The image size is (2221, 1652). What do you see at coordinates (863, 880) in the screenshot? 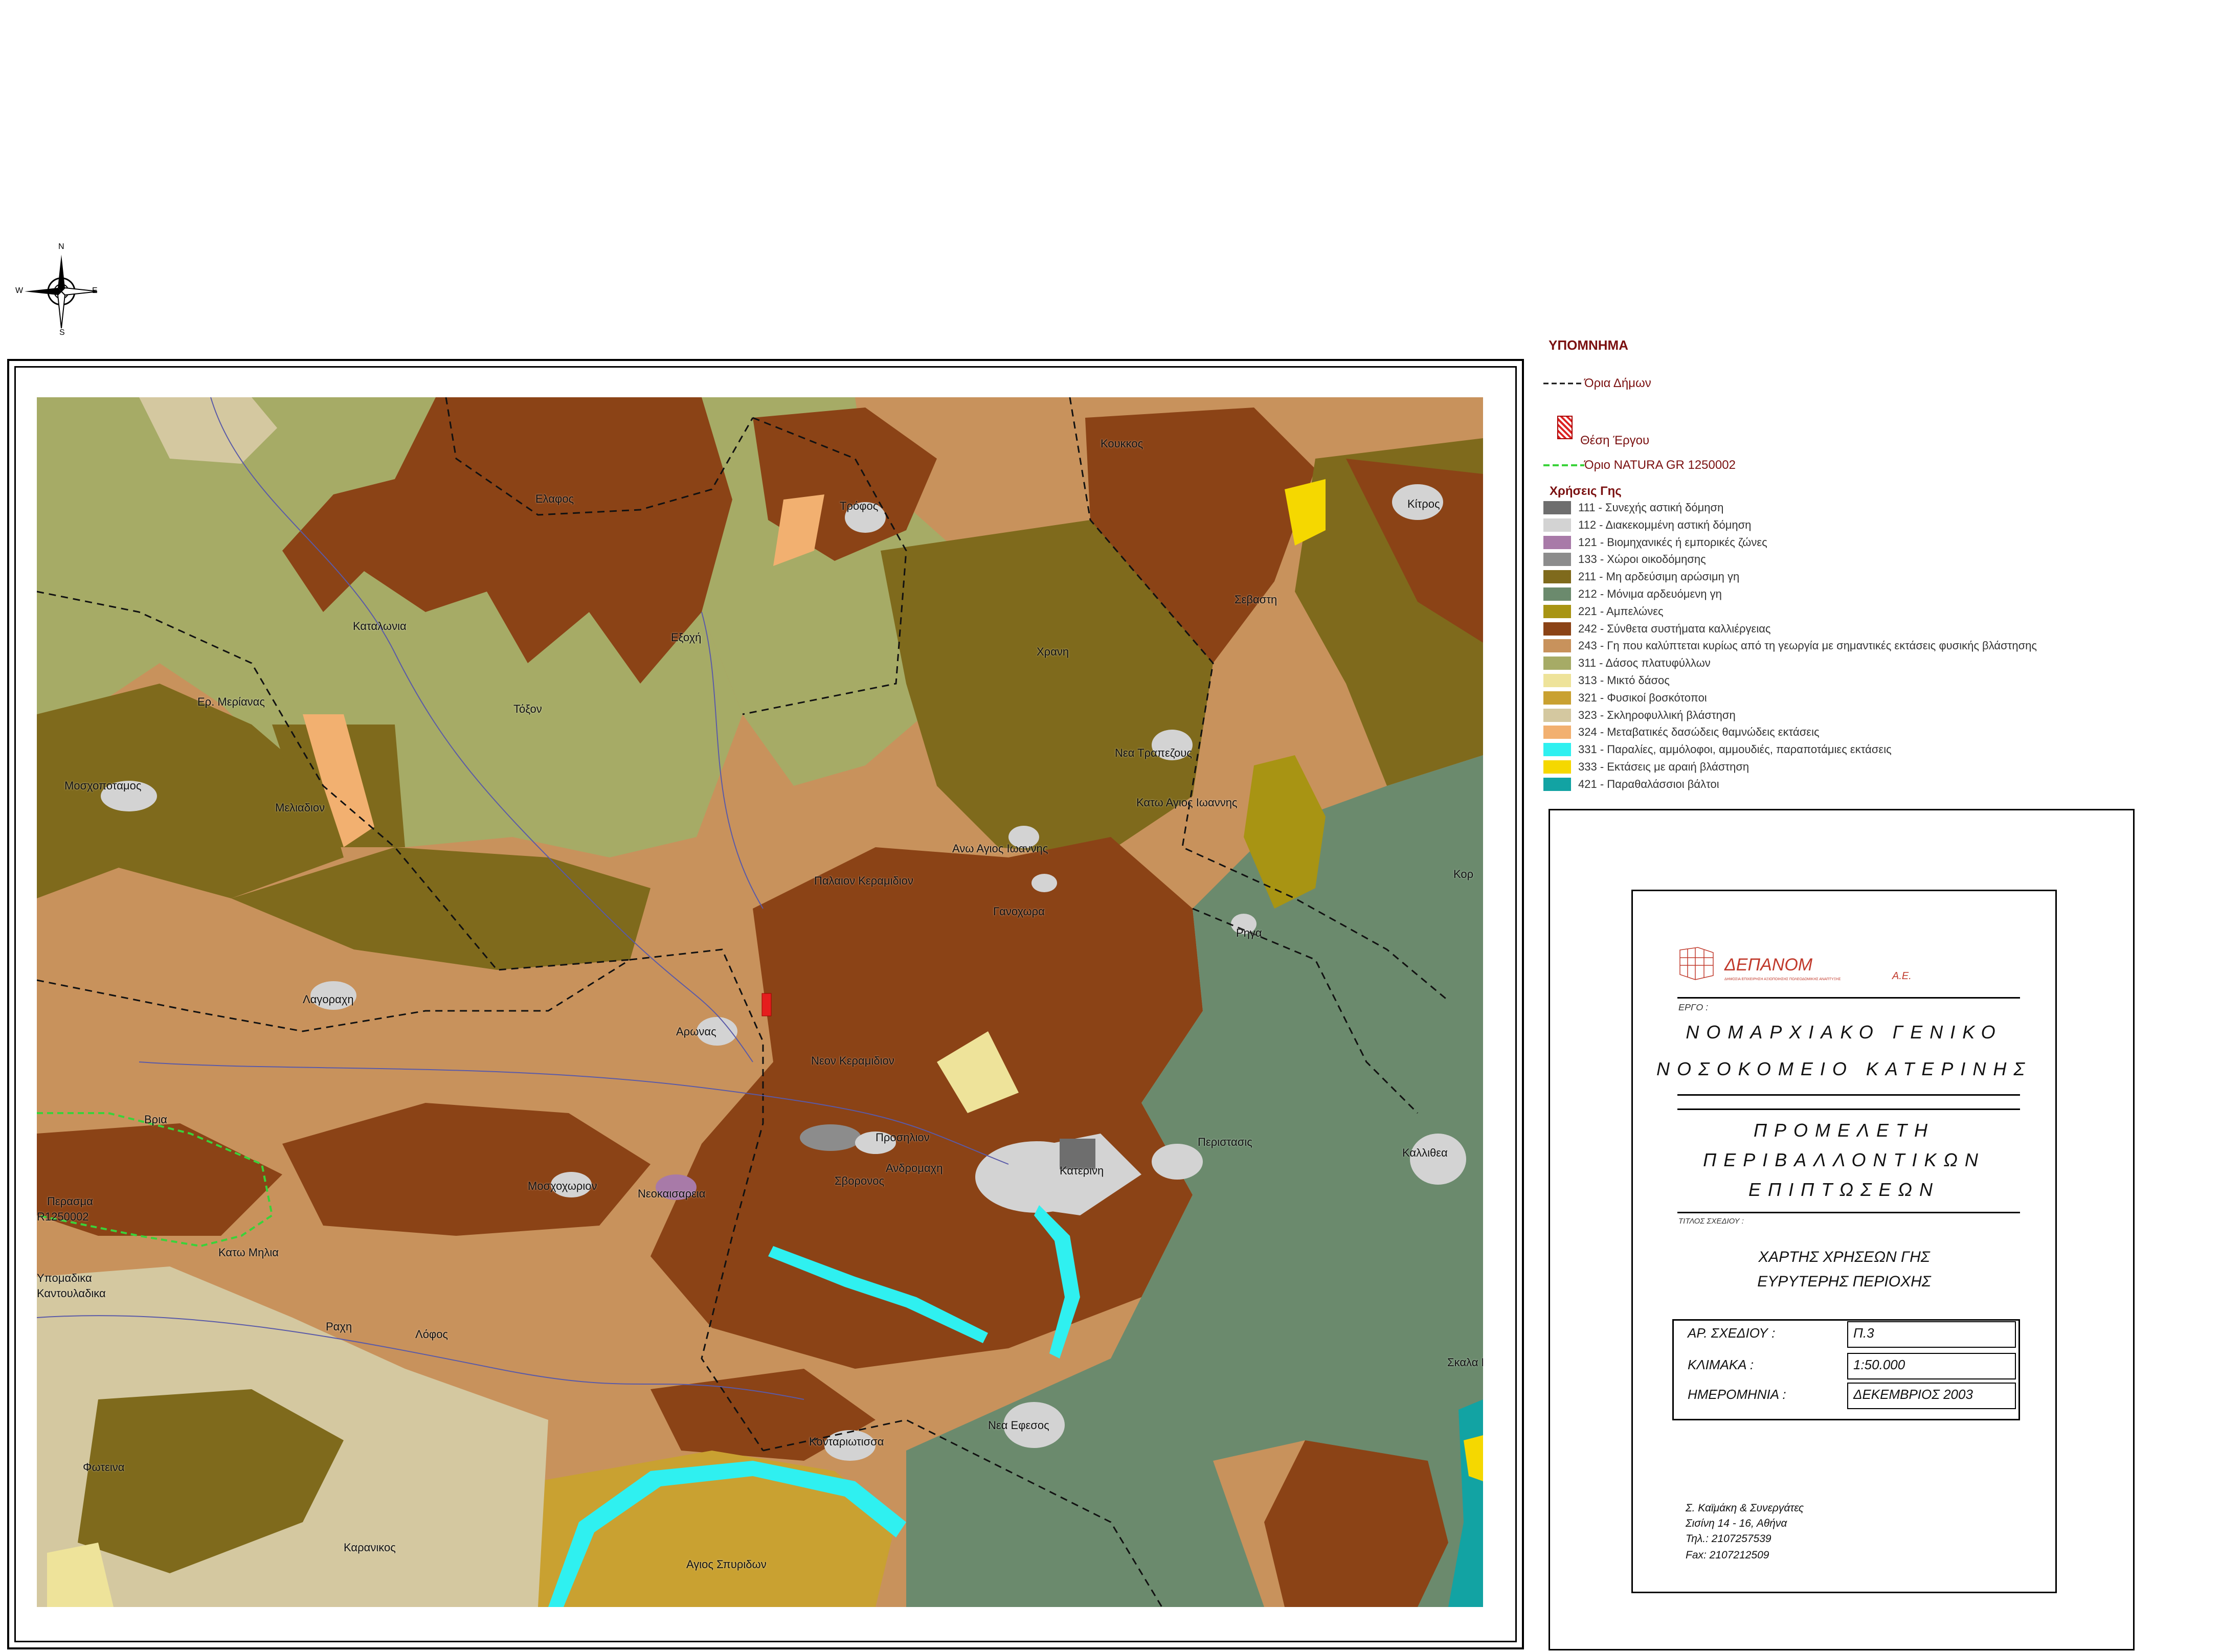
I see `place-palaion-keramidion: Παλαιον Κεραμιδιον` at bounding box center [863, 880].